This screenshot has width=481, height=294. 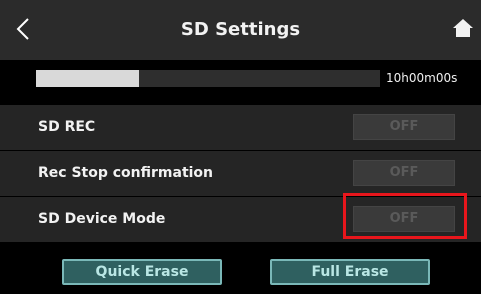 What do you see at coordinates (405, 216) in the screenshot?
I see `highlight-box` at bounding box center [405, 216].